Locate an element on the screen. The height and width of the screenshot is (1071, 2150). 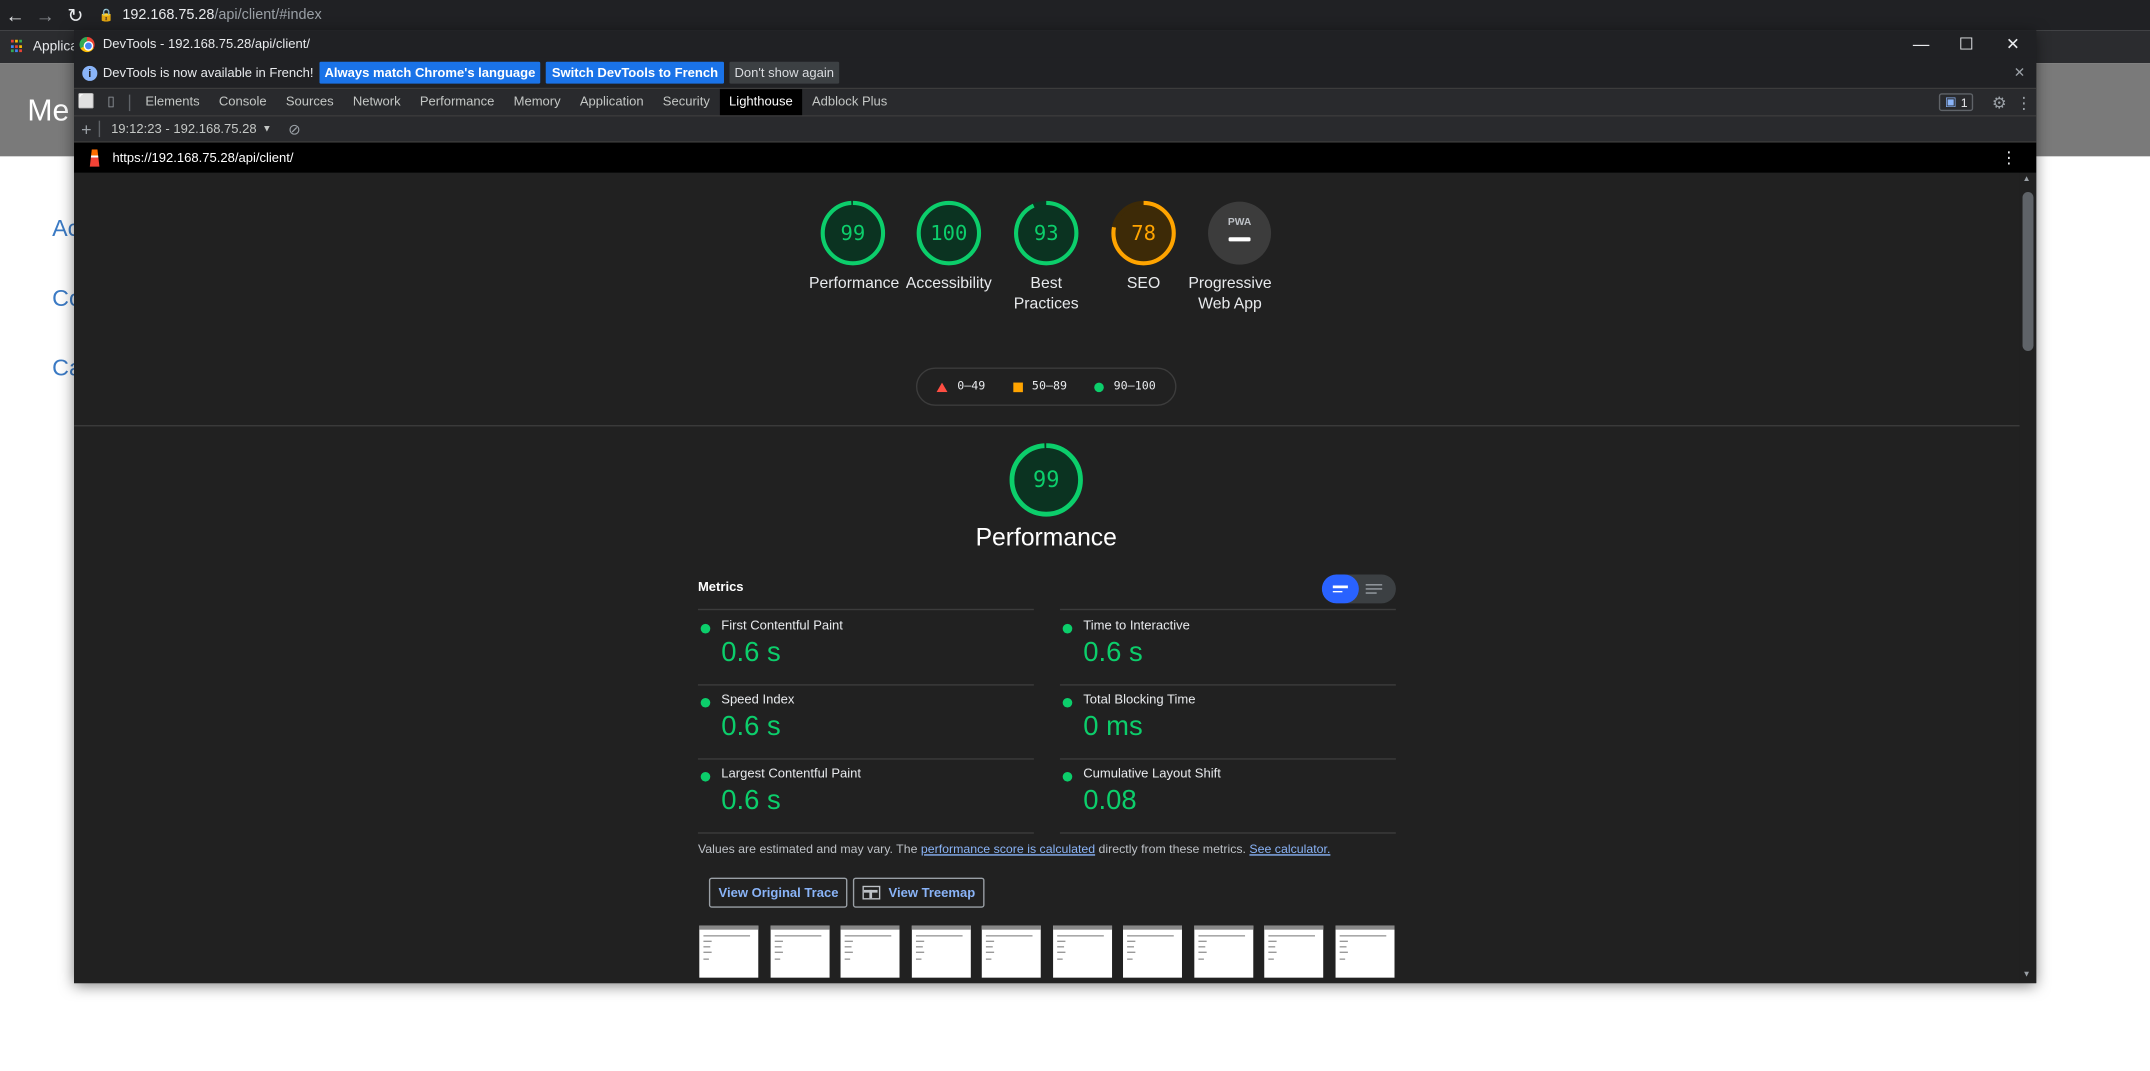
page-title: Me is located at coordinates (48, 110).